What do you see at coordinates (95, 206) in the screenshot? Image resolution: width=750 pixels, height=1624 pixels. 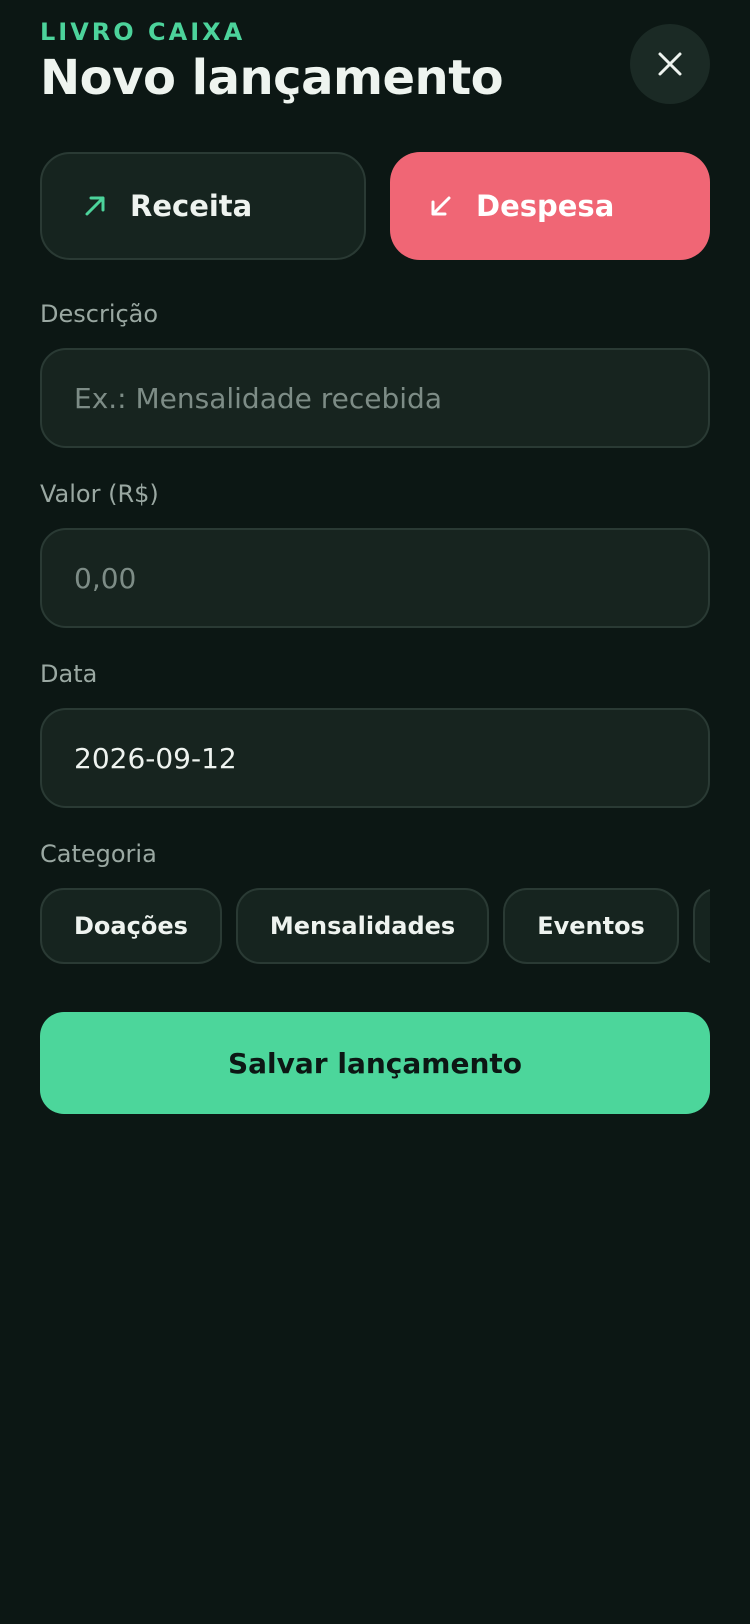 I see `arrow-up-right-icon` at bounding box center [95, 206].